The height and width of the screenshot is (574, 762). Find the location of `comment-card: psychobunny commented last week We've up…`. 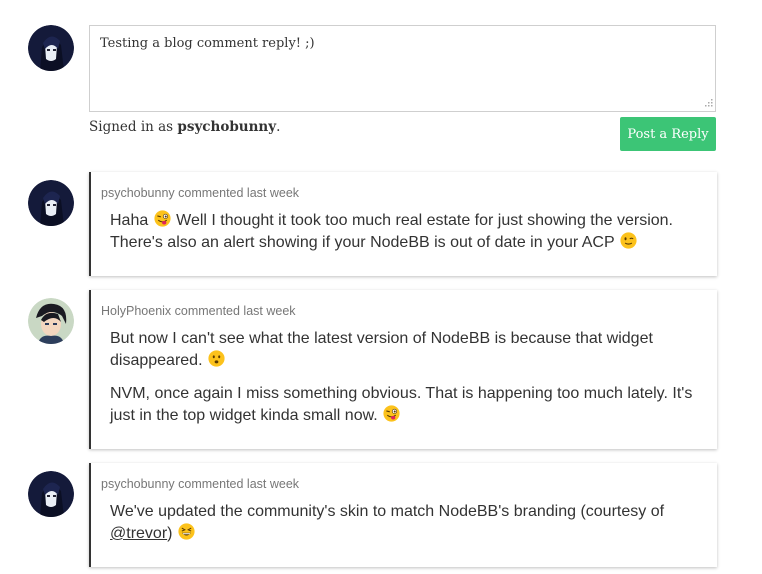

comment-card: psychobunny commented last week We've up… is located at coordinates (403, 515).